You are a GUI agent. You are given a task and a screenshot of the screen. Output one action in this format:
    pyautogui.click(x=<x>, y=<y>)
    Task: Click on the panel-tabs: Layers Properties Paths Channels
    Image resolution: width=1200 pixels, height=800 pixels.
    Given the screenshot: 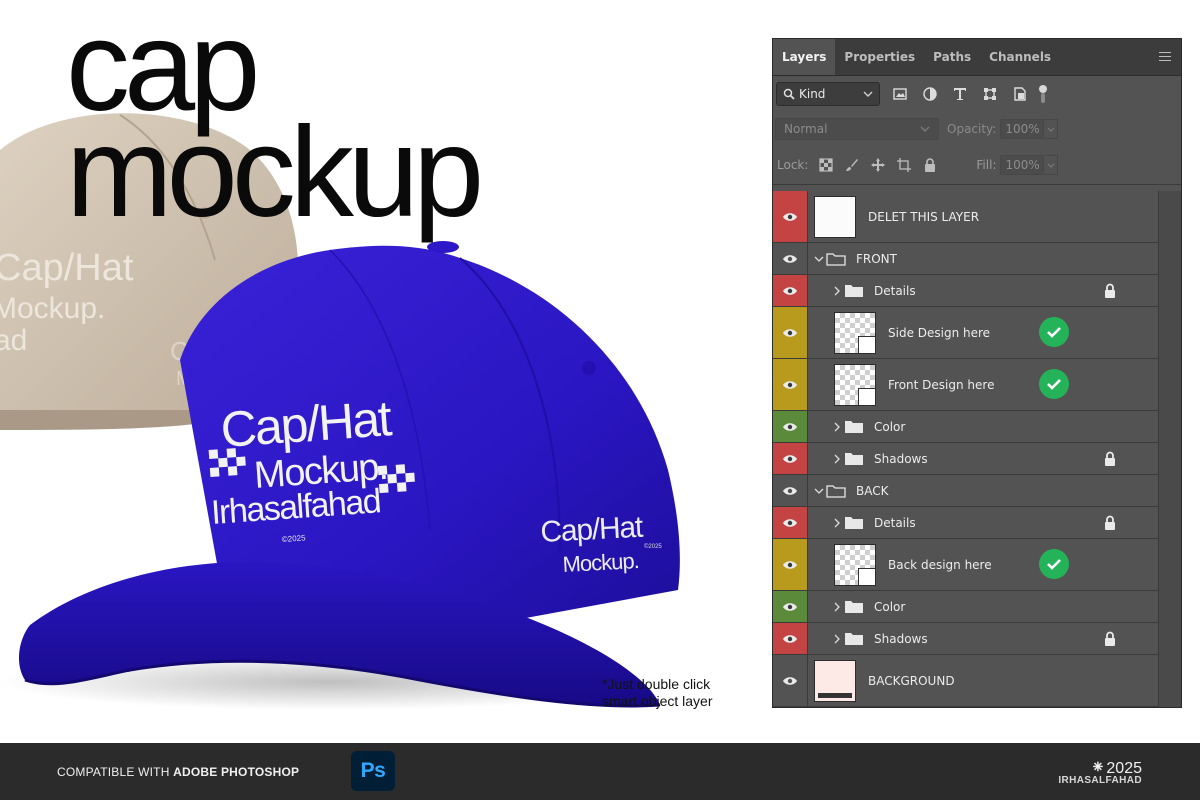 What is the action you would take?
    pyautogui.click(x=977, y=57)
    